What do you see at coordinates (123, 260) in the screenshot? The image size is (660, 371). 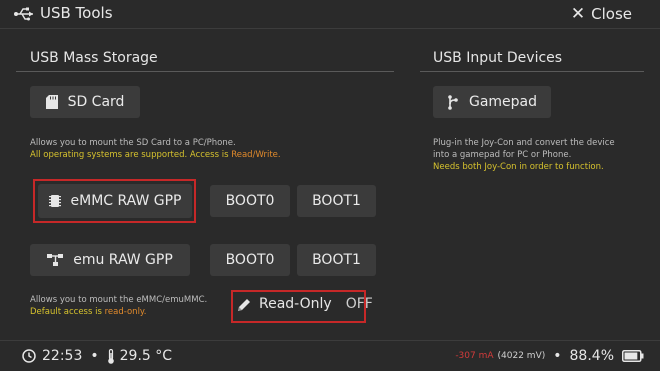 I see `emu-raw-gpp-label: emu RAW GPP` at bounding box center [123, 260].